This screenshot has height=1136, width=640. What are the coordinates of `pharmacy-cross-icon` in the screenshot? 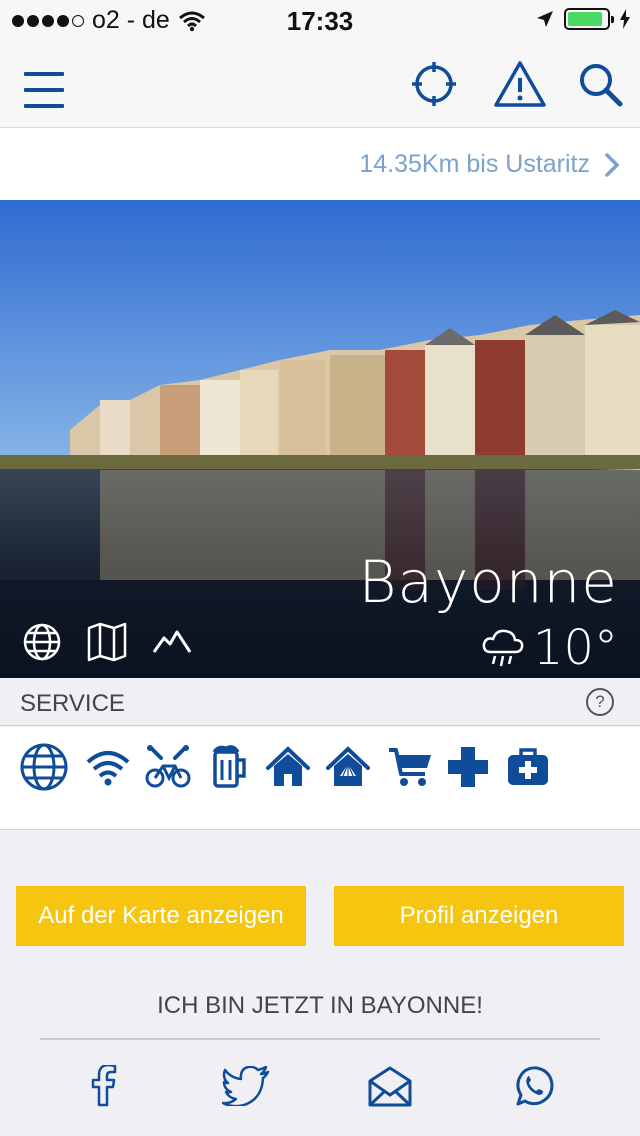 It's located at (468, 767).